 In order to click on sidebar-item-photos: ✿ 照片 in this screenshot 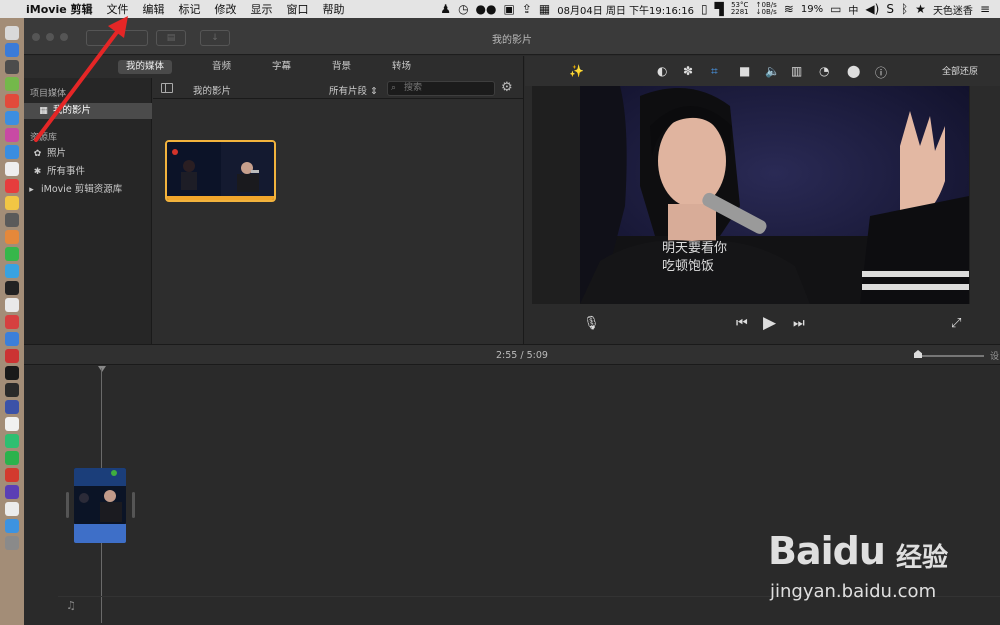, I will do `click(49, 154)`.